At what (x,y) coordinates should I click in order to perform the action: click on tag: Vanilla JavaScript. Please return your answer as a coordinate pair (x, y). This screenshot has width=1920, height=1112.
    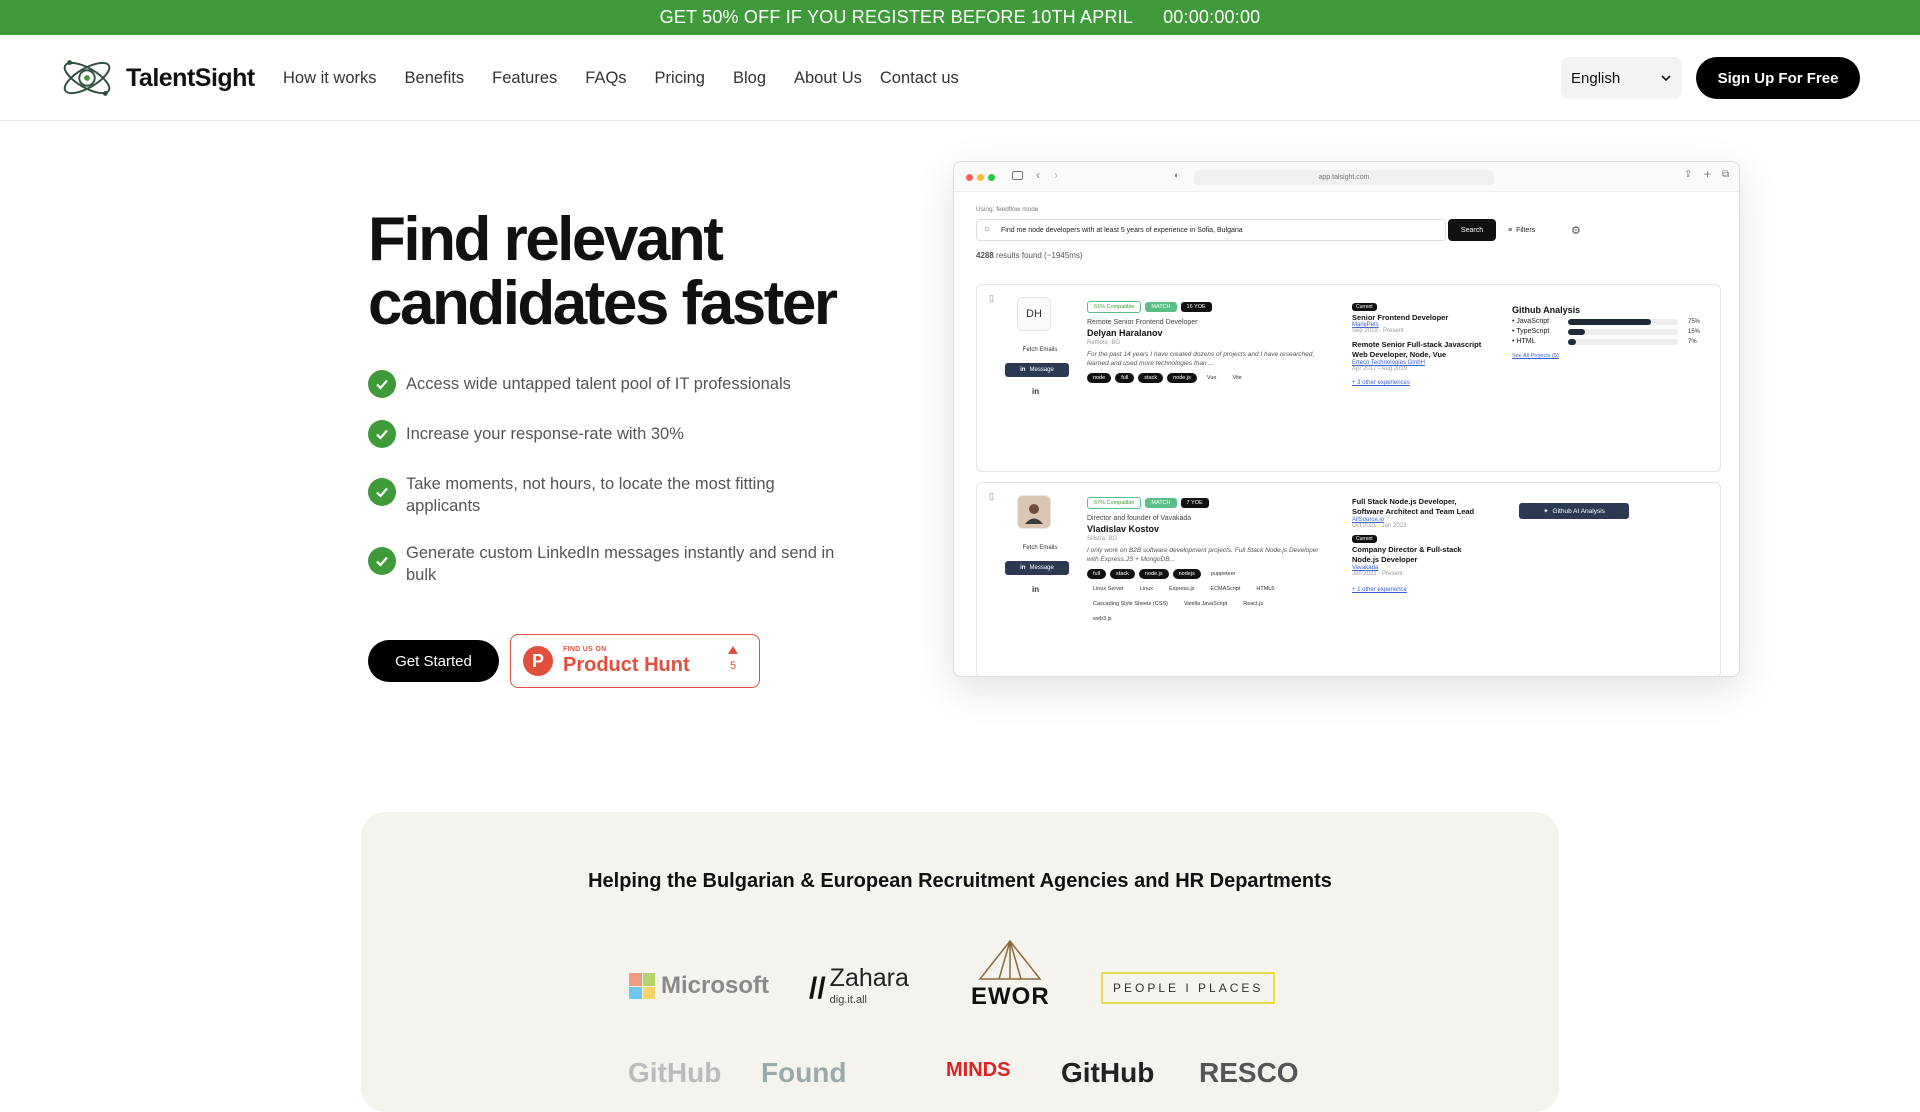
    Looking at the image, I should click on (1205, 604).